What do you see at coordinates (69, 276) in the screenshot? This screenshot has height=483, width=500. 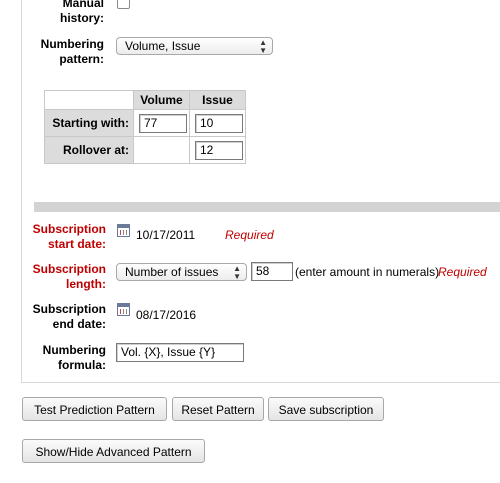 I see `subscription-length-label: Subscription length:` at bounding box center [69, 276].